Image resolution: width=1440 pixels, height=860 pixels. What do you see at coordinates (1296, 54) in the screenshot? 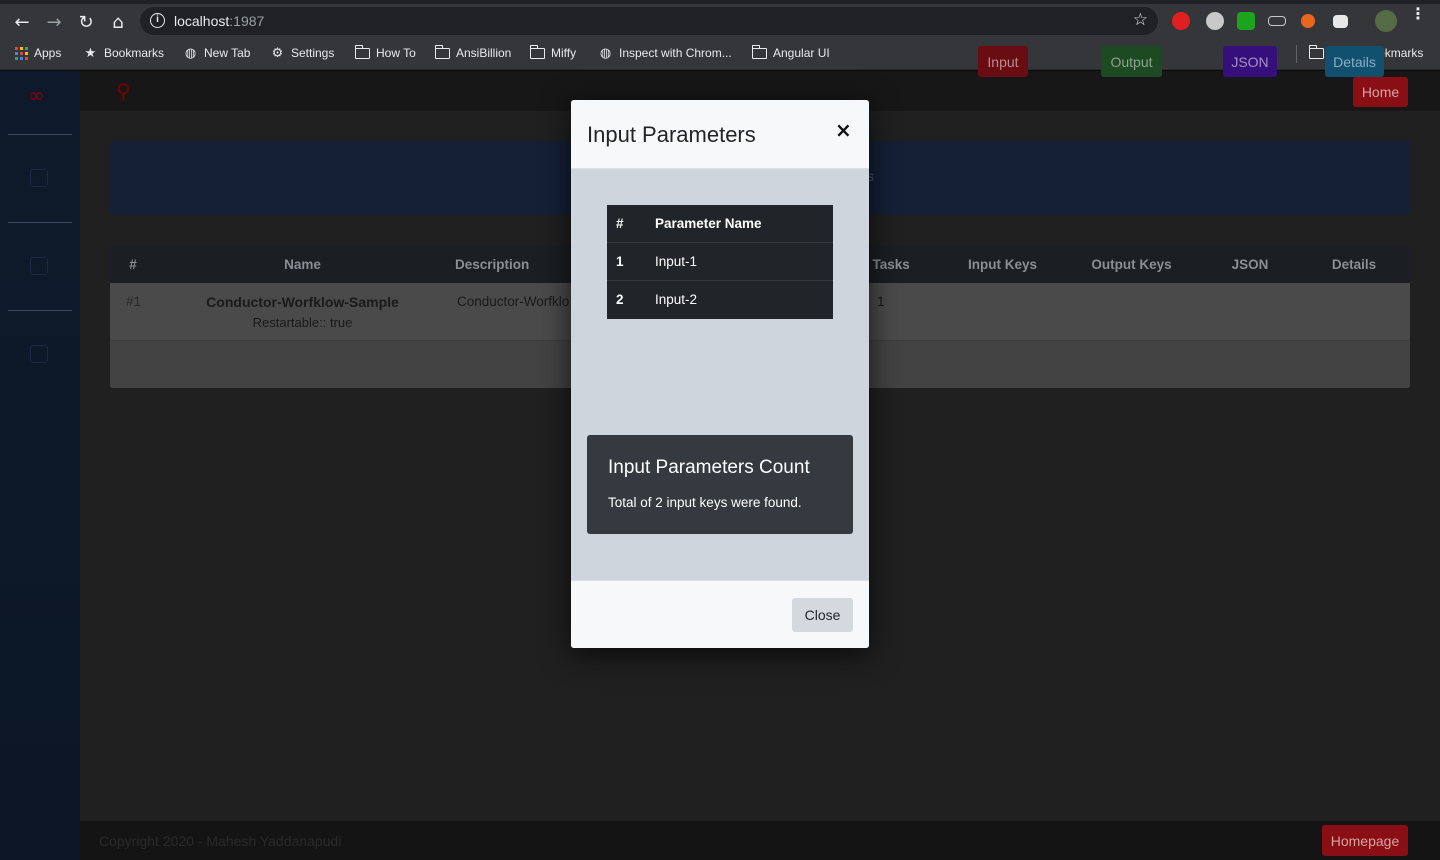
I see `bookmarks-divider` at bounding box center [1296, 54].